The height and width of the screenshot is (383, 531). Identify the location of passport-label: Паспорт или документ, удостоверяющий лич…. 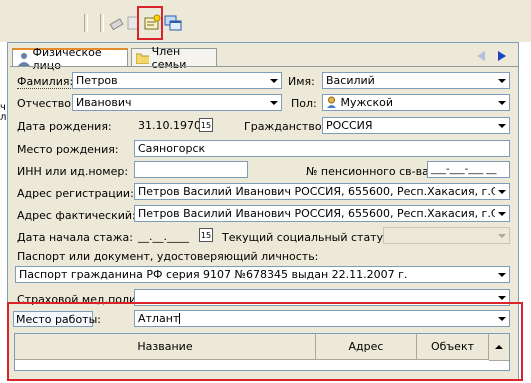
(168, 256).